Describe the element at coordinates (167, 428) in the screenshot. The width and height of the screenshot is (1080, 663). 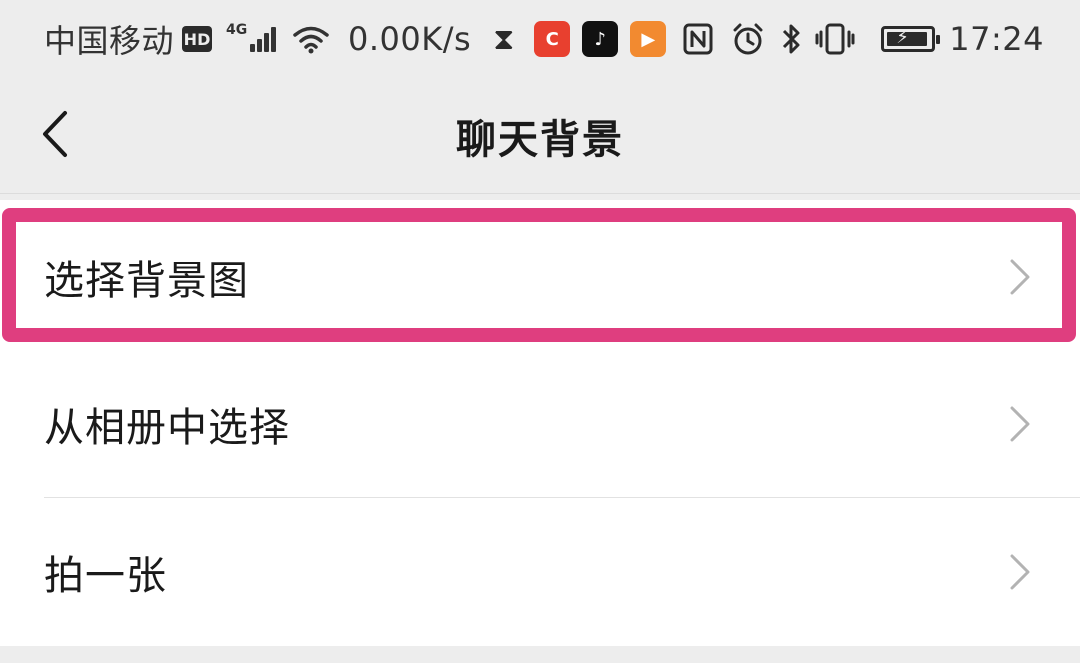
I see `list-item-label: 从相册中选择` at that location.